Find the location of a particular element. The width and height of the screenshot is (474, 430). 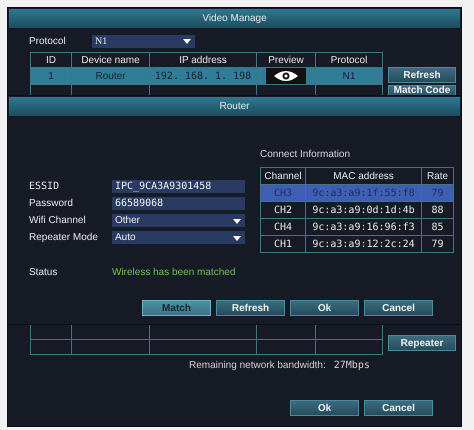

dialog-button: Refresh is located at coordinates (250, 308).